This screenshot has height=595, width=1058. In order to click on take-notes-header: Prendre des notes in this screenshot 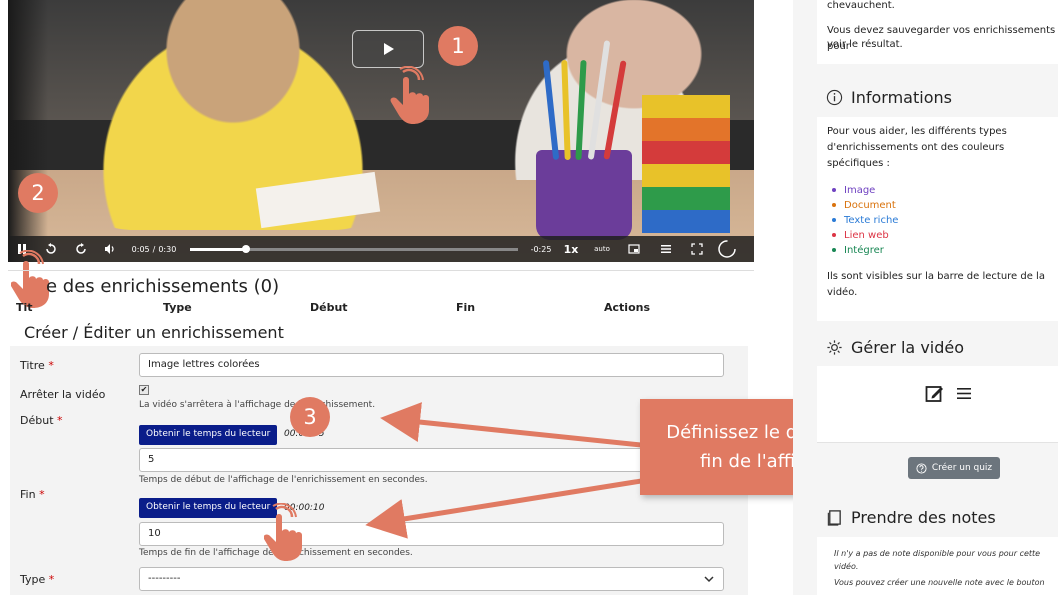, I will do `click(911, 517)`.